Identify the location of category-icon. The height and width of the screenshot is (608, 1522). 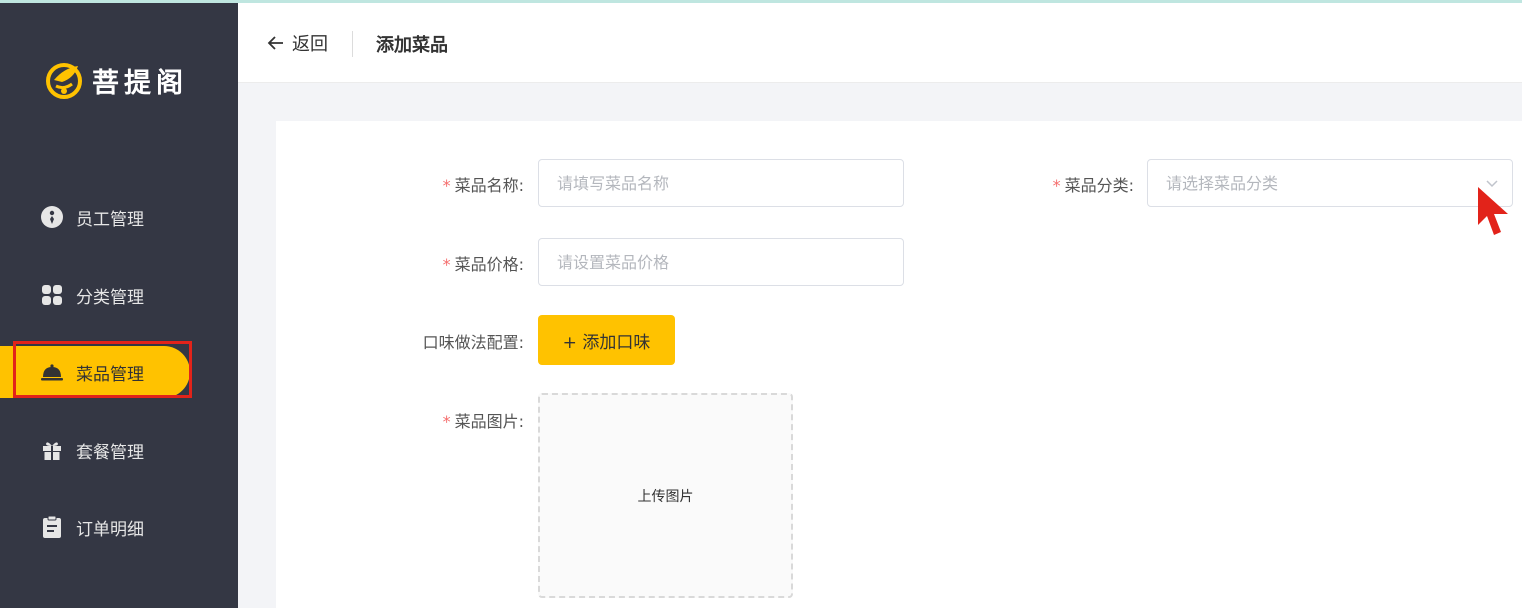
(52, 295).